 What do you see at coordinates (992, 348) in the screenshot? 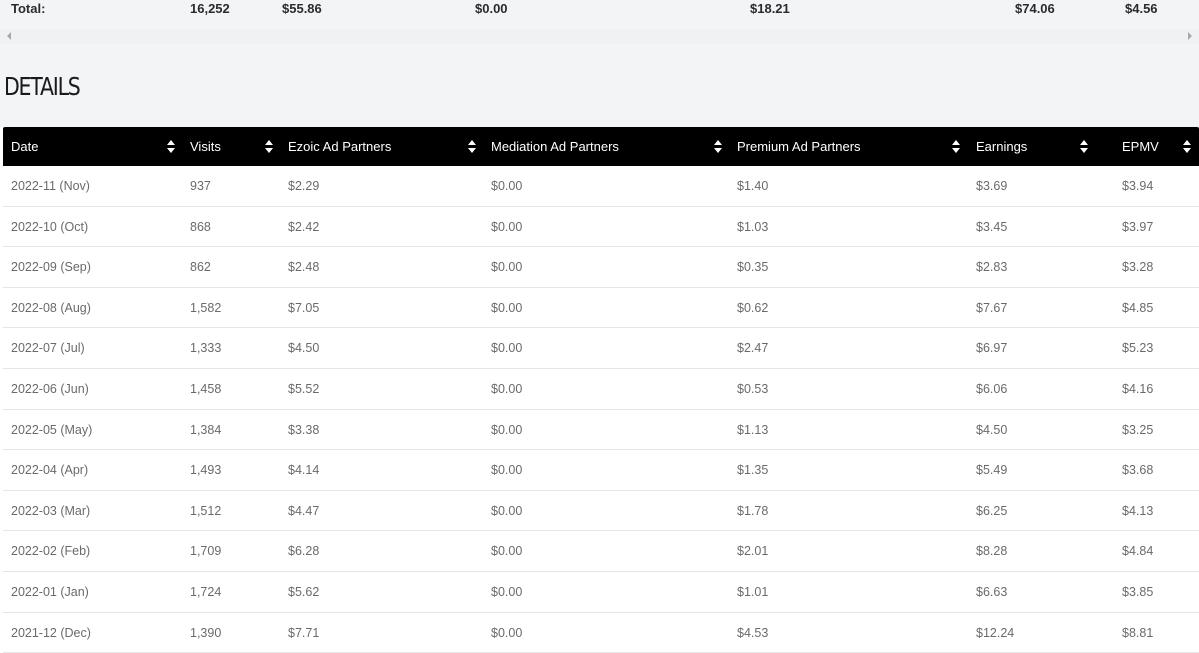
I see `table-cell: $6.97` at bounding box center [992, 348].